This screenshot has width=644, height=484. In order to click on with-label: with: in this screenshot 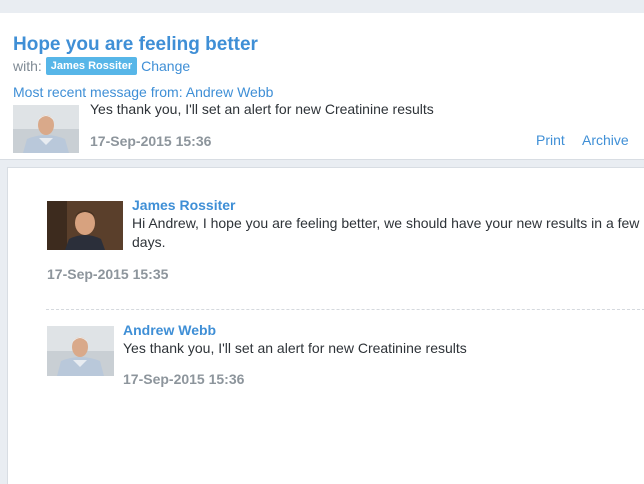, I will do `click(27, 66)`.